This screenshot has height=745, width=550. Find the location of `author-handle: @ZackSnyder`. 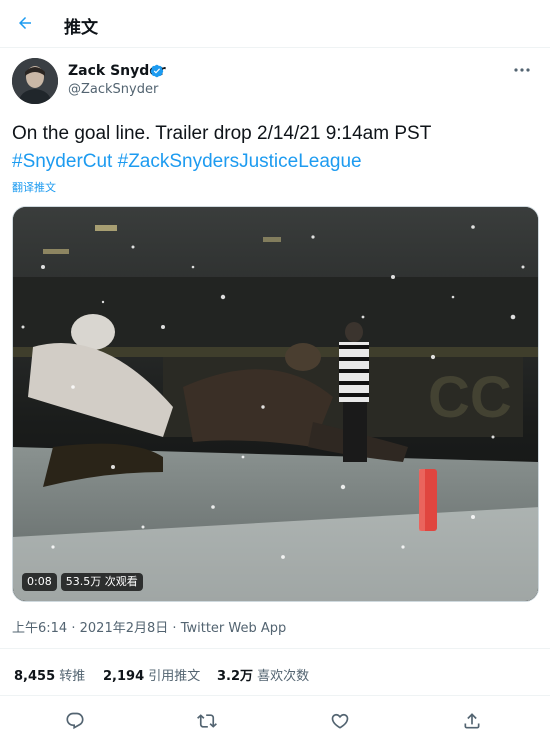

author-handle: @ZackSnyder is located at coordinates (113, 89).